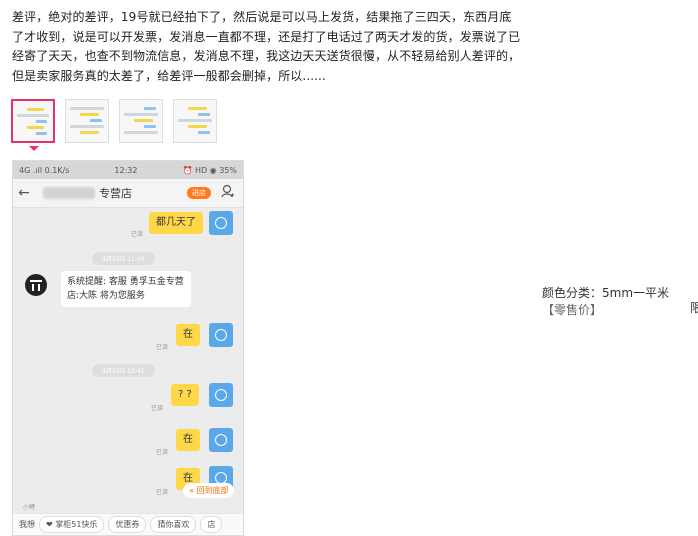 Image resolution: width=698 pixels, height=536 pixels. I want to click on quick-chip: 店, so click(211, 524).